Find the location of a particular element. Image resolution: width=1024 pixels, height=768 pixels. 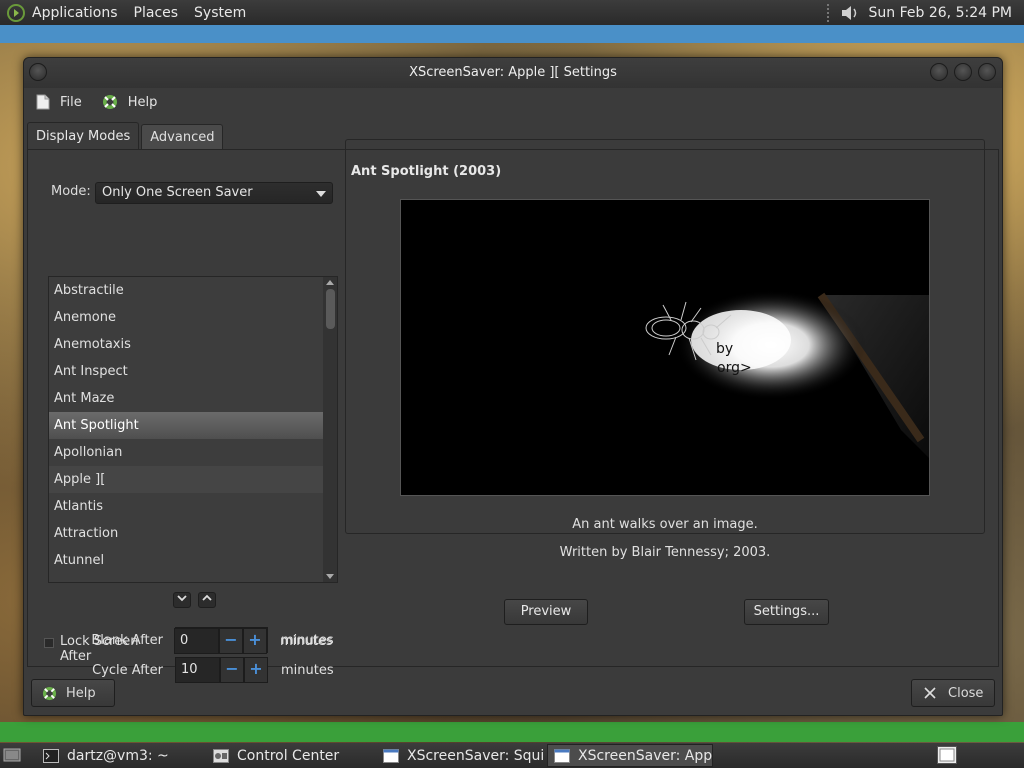

minimize-button is located at coordinates (939, 72).